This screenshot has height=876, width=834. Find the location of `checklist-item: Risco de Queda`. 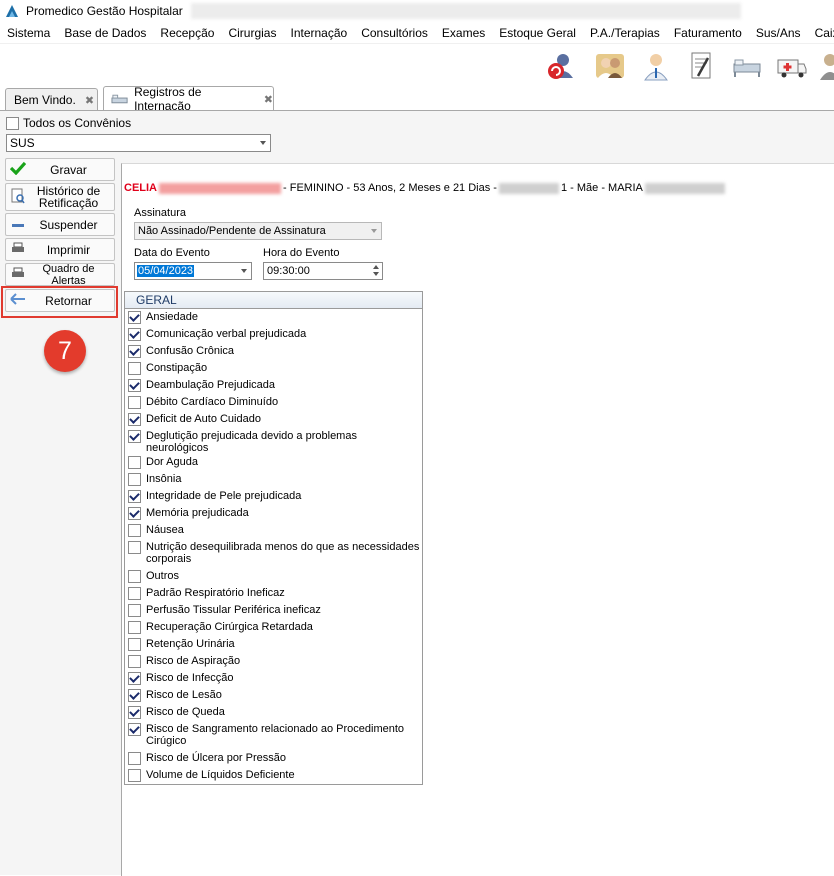

checklist-item: Risco de Queda is located at coordinates (273, 712).